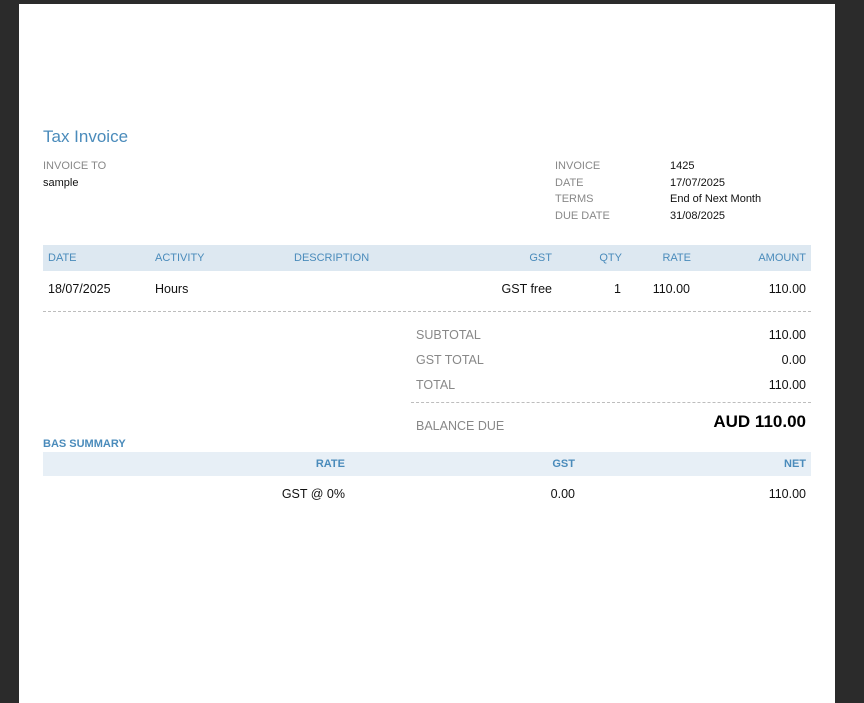 Image resolution: width=864 pixels, height=703 pixels. I want to click on invoice-to-label: INVOICE TO, so click(75, 166).